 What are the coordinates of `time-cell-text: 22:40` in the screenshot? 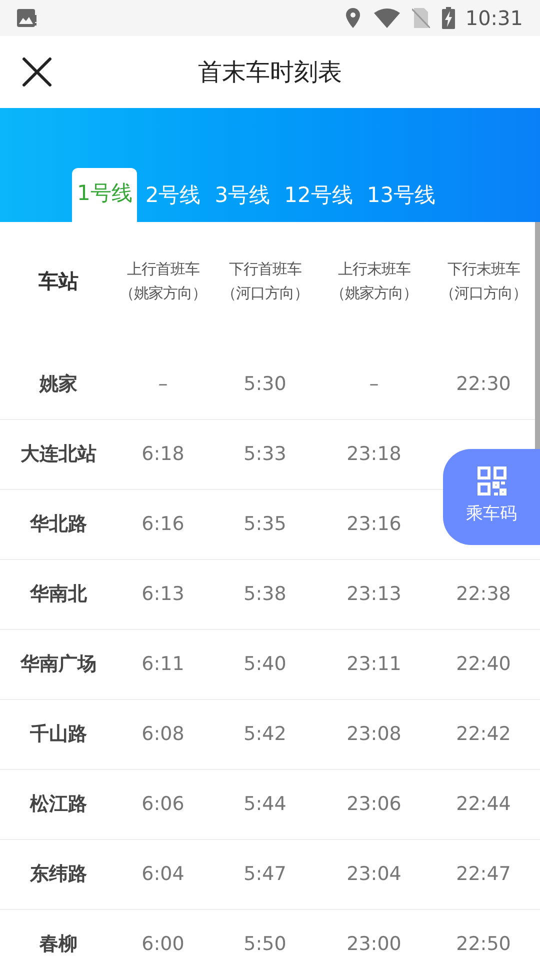 It's located at (483, 665).